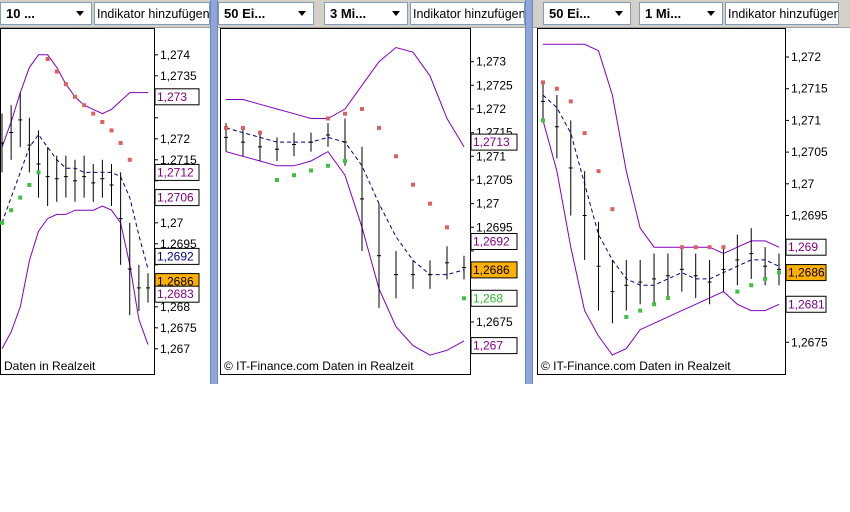  I want to click on chart-toolbar: 50 Ei... 3 Mi... Indikator hinzufügen, so click(371, 14).